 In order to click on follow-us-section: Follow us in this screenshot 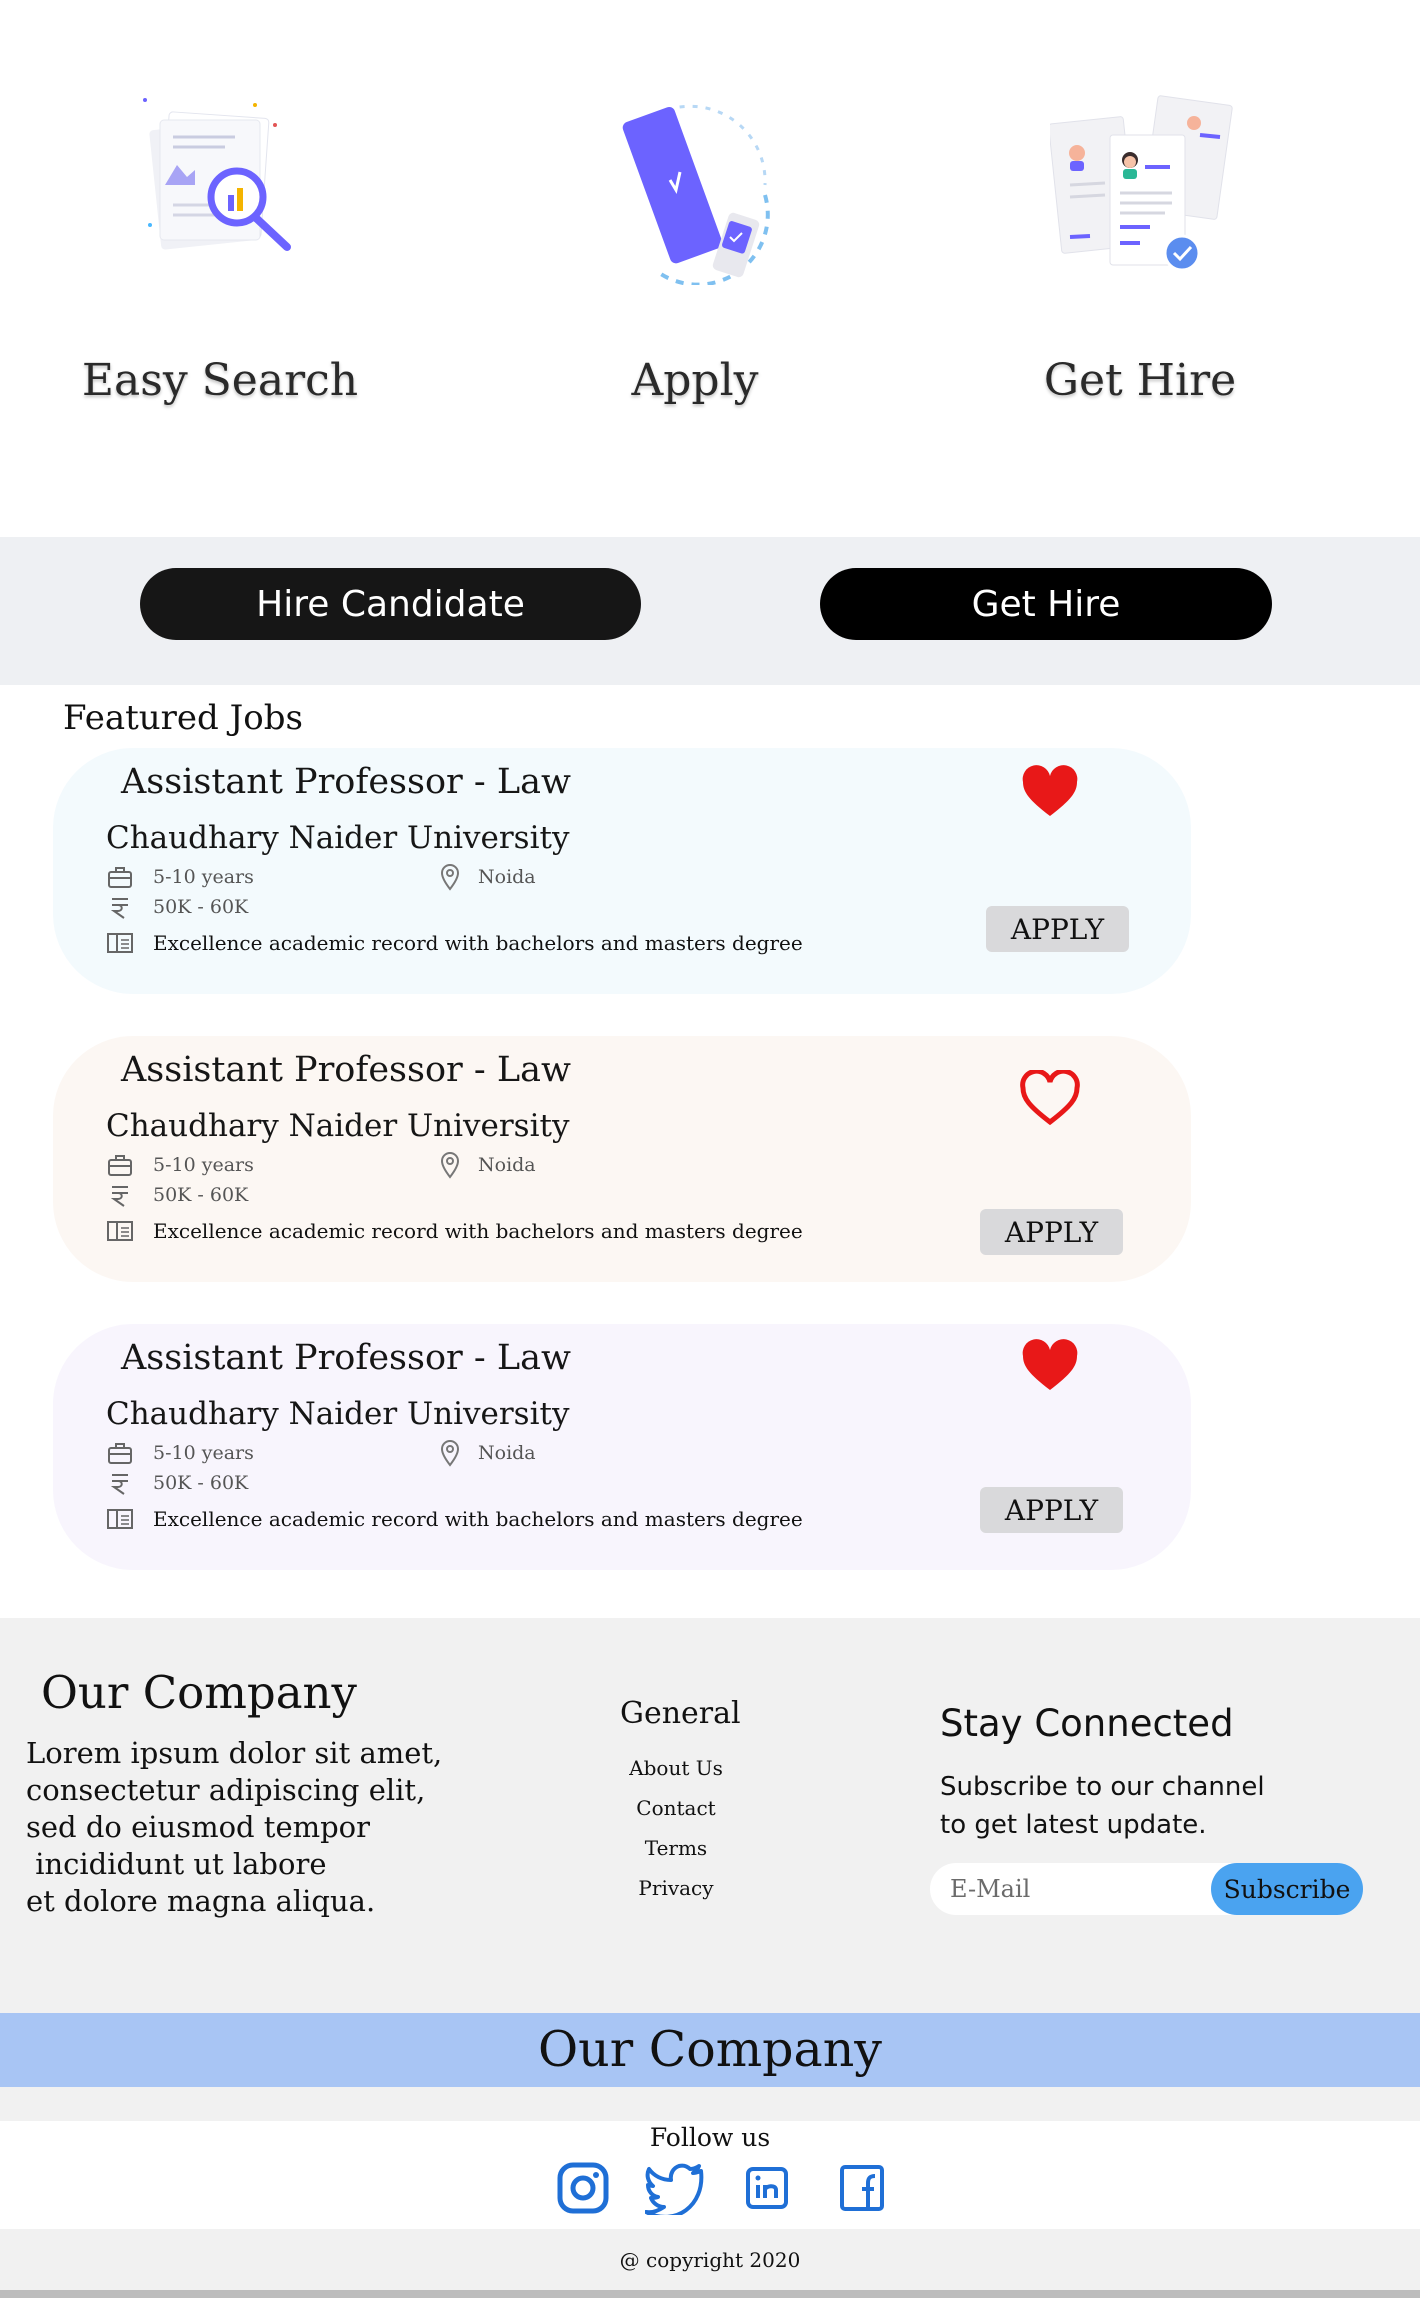, I will do `click(710, 2175)`.